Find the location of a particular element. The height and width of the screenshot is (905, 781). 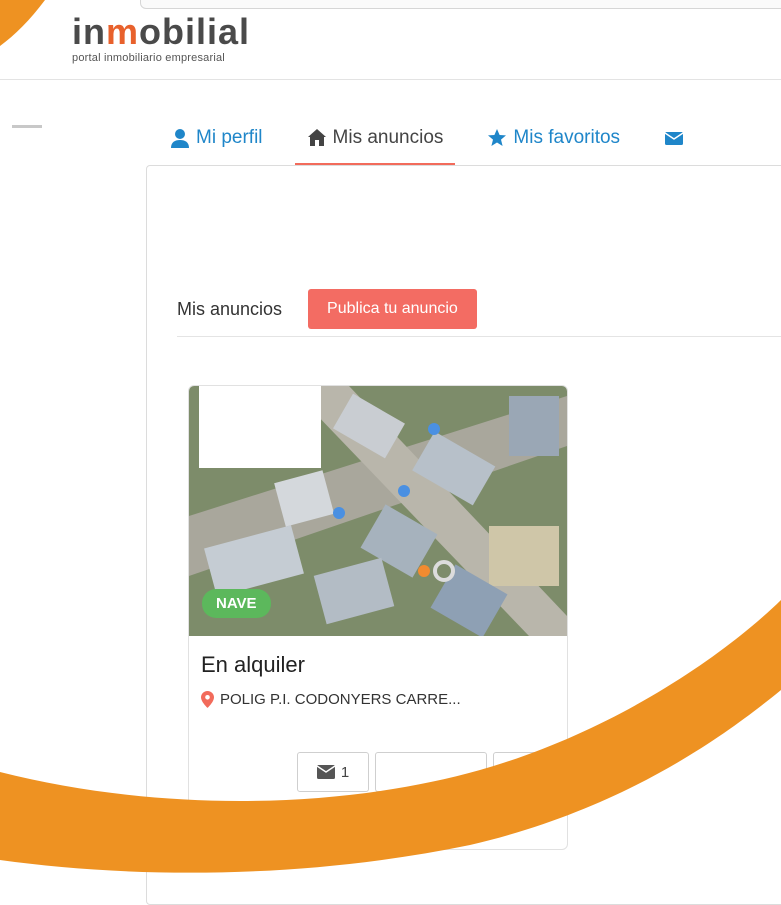

tab-label: Mi perfil is located at coordinates (229, 137).